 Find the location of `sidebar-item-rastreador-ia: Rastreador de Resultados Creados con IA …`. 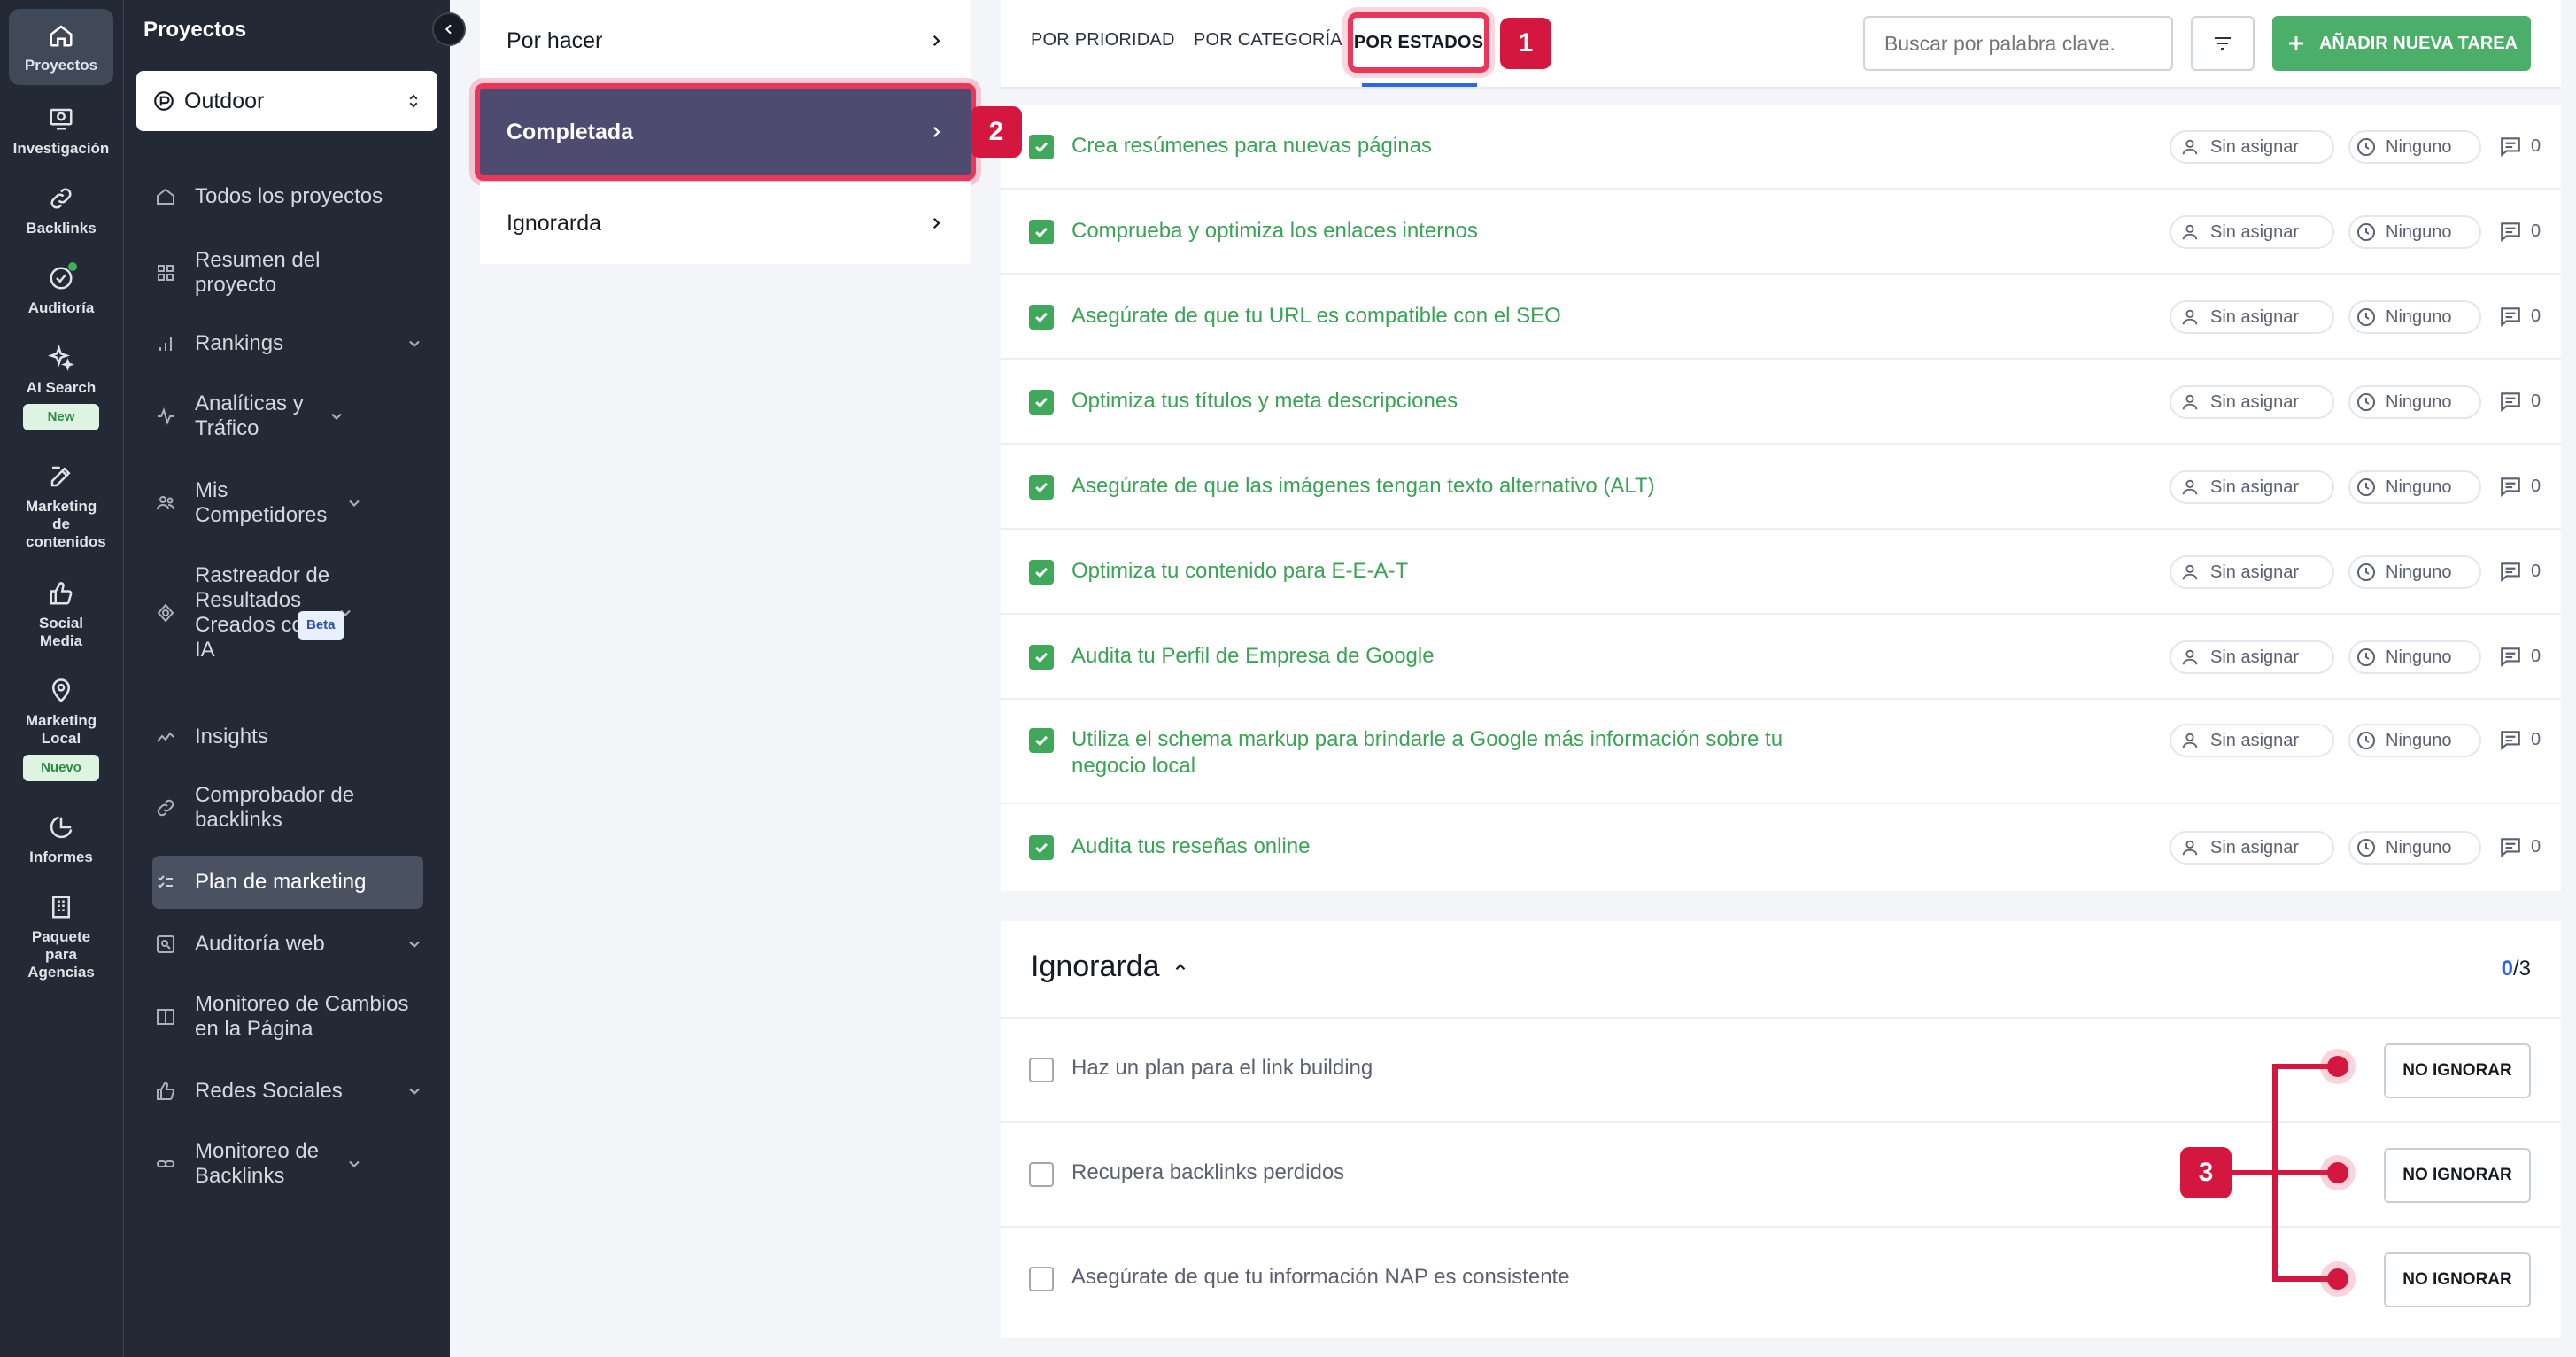

sidebar-item-rastreador-ia: Rastreador de Resultados Creados con IA … is located at coordinates (287, 613).